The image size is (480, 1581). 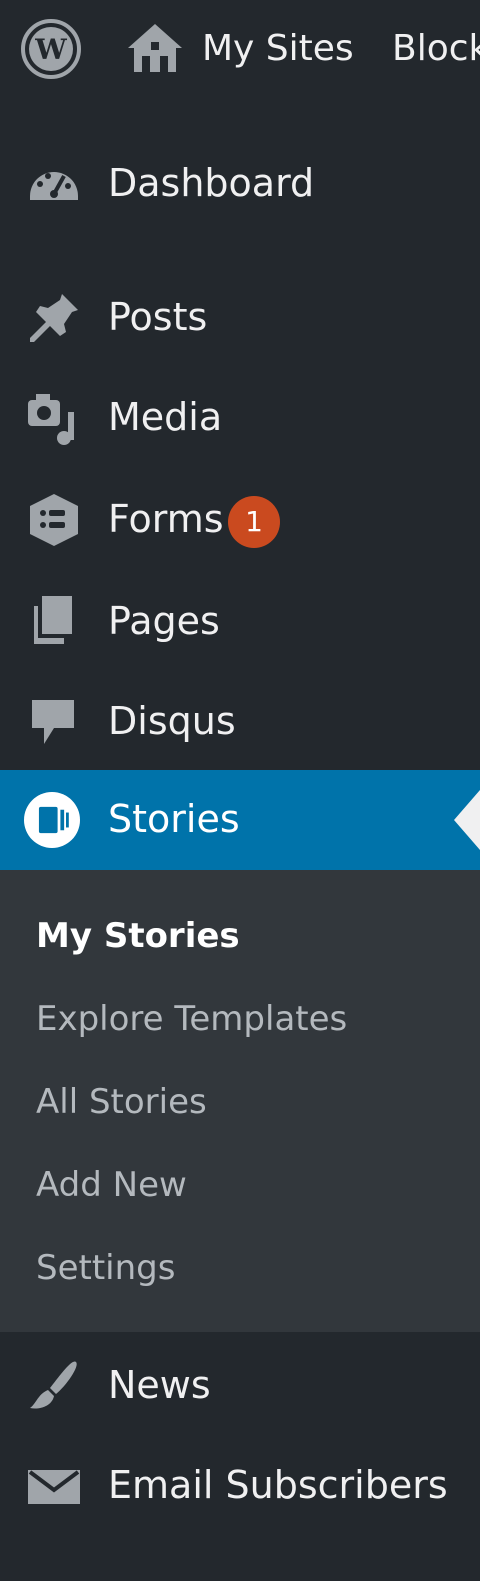 I want to click on menu-item-forms: Forms 1, so click(x=240, y=520).